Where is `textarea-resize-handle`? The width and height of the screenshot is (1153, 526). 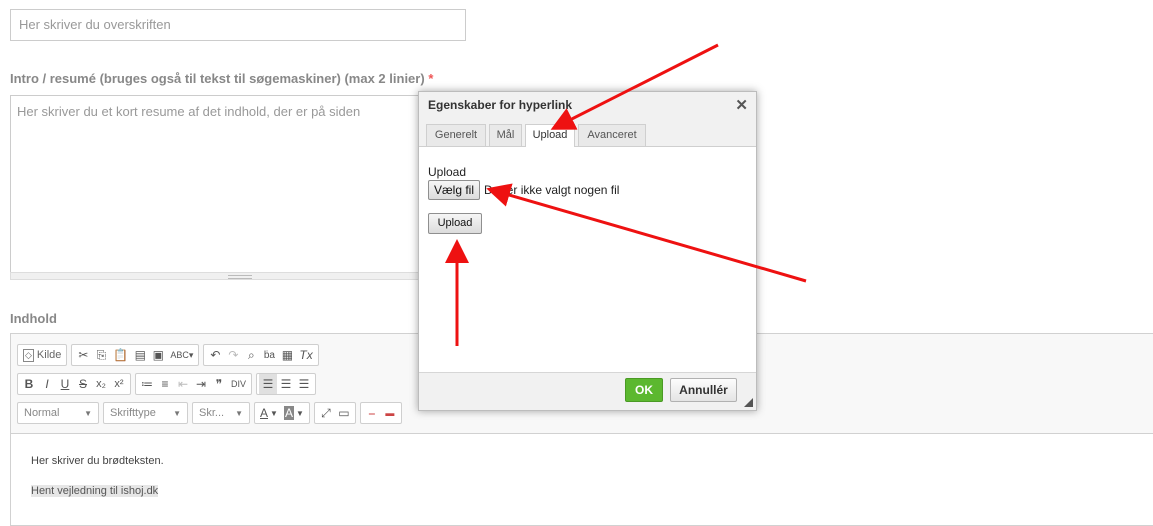 textarea-resize-handle is located at coordinates (235, 276).